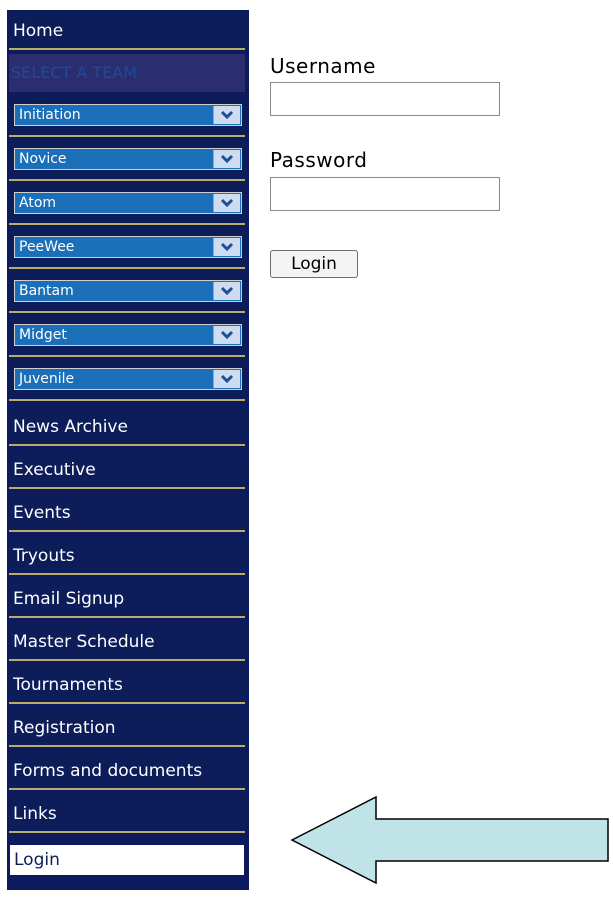 This screenshot has width=613, height=900. I want to click on sidebar-item-home: Home, so click(127, 31).